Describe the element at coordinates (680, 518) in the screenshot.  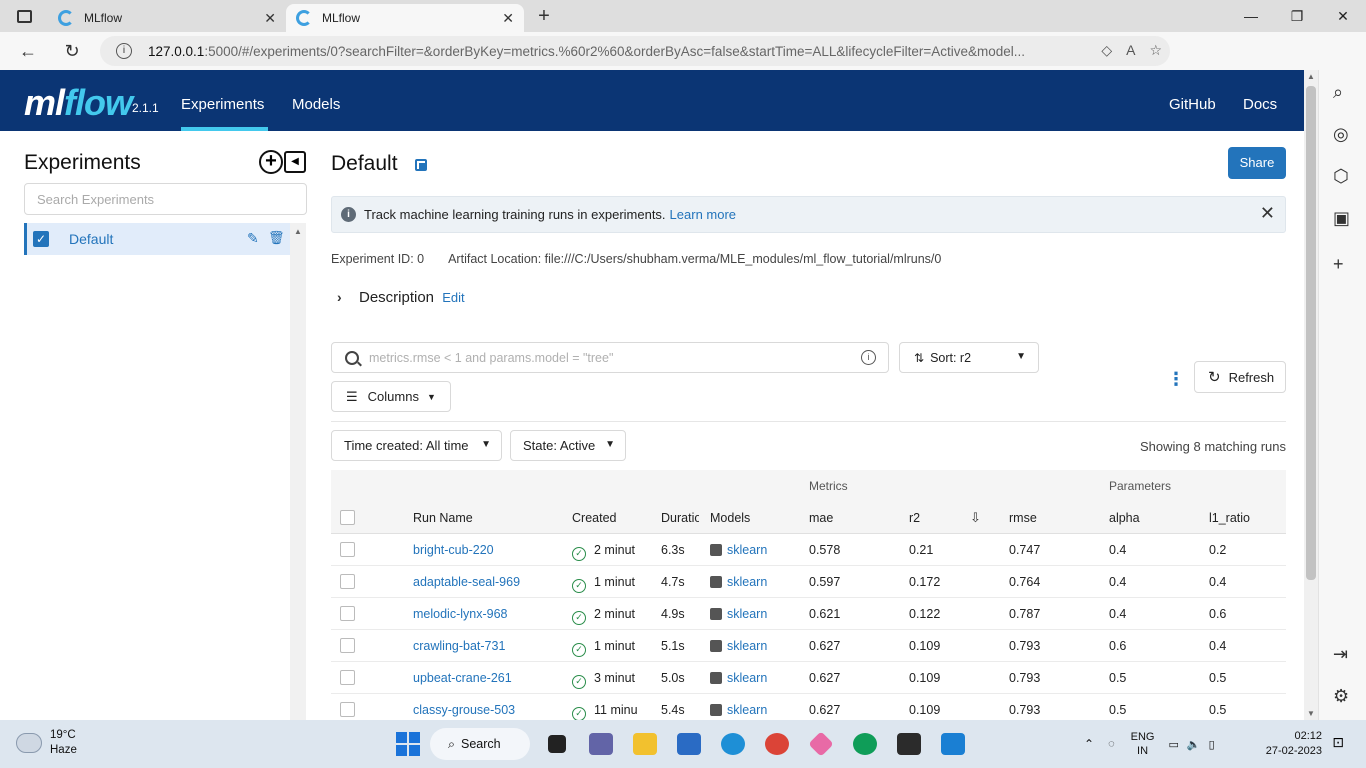
I see `col-duration: Duratio` at that location.